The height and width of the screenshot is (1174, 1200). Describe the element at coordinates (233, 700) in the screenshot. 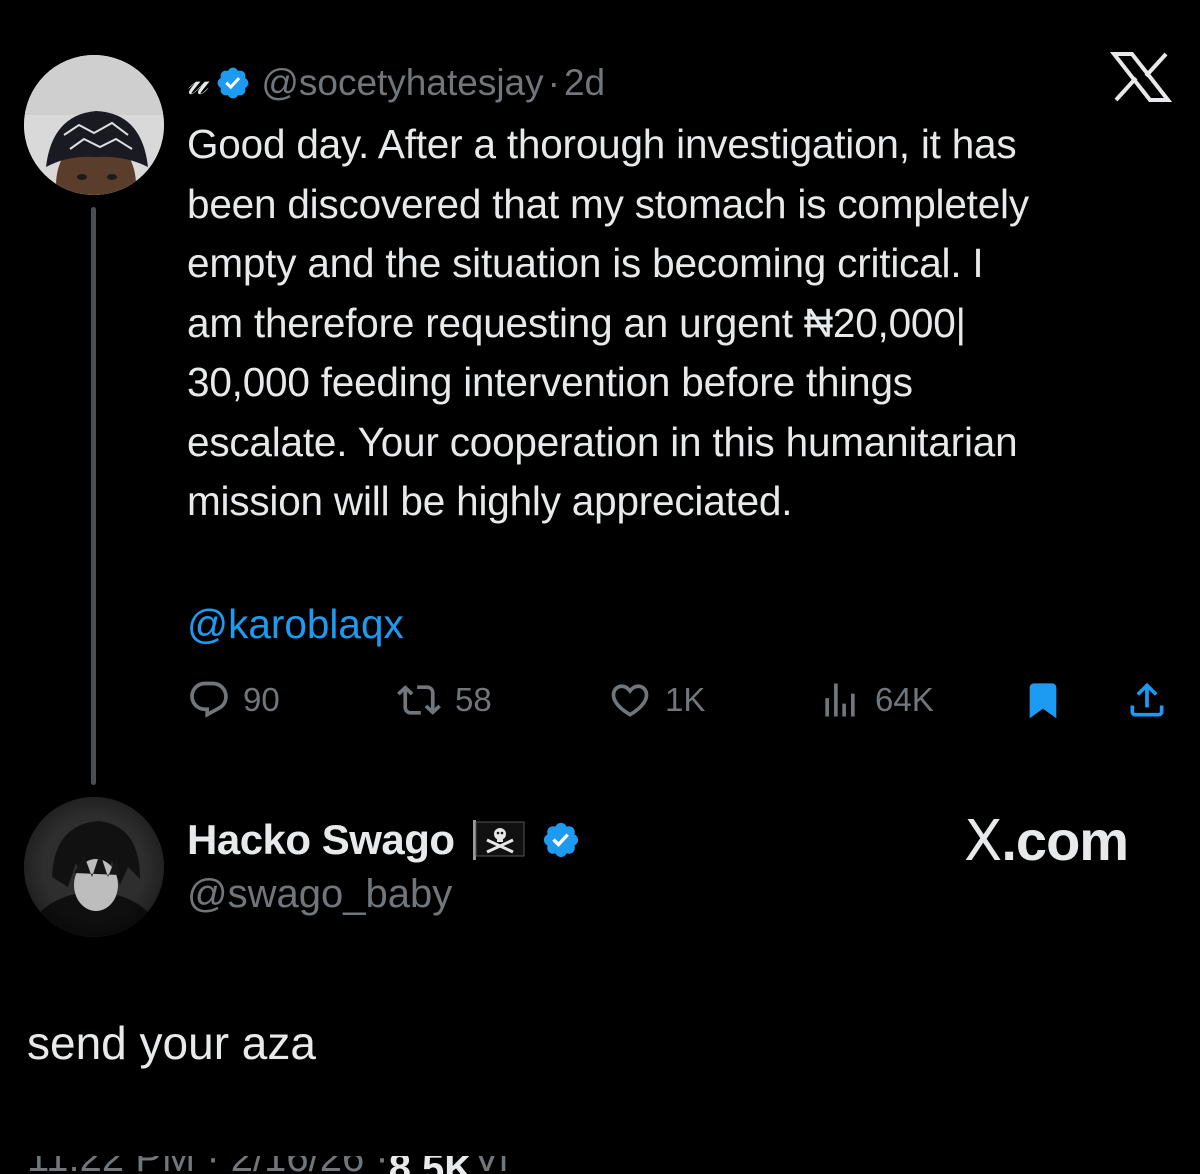

I see `reply-button: 90` at that location.